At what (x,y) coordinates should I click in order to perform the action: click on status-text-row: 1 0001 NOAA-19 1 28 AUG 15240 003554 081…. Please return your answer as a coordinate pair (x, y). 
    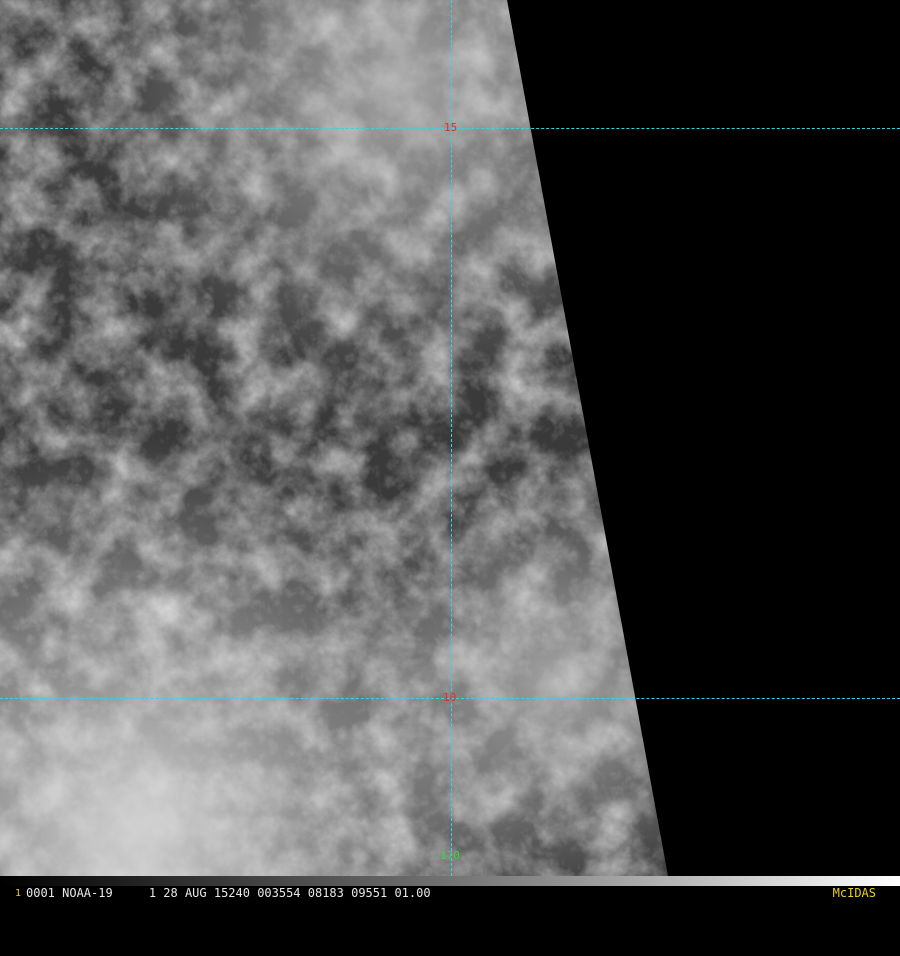
    Looking at the image, I should click on (450, 893).